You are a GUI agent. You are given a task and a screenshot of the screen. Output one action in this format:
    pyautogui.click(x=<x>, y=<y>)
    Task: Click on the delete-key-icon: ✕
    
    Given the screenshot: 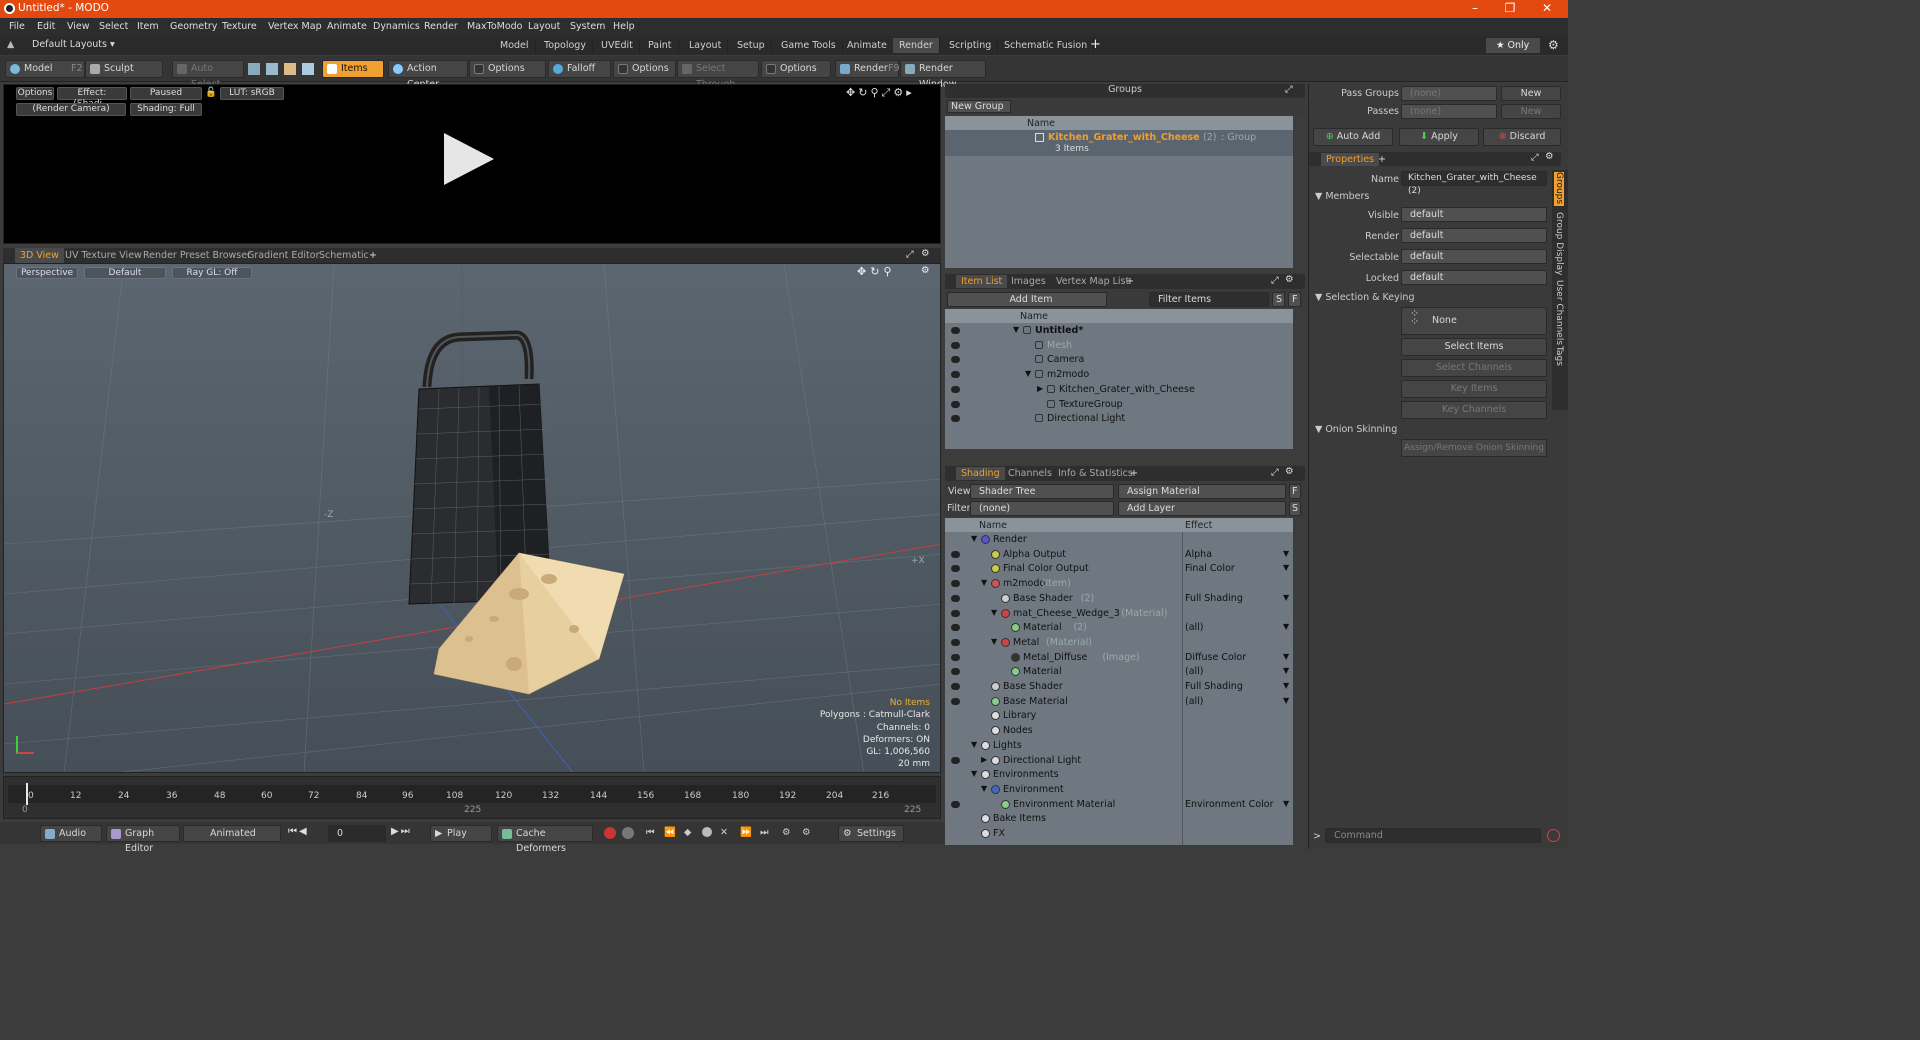 What is the action you would take?
    pyautogui.click(x=724, y=832)
    